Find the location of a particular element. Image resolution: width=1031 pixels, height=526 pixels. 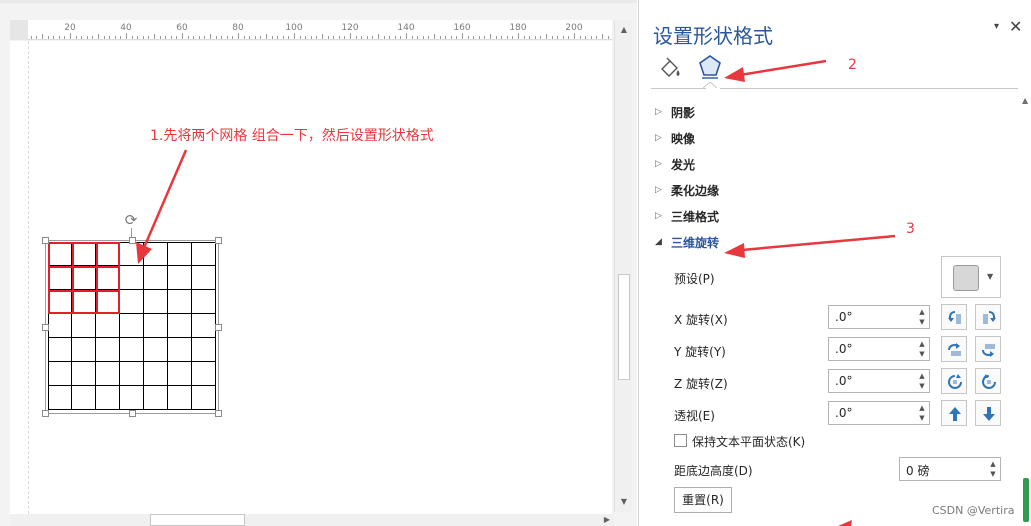

z-rotate-clockwise-button is located at coordinates (988, 381).